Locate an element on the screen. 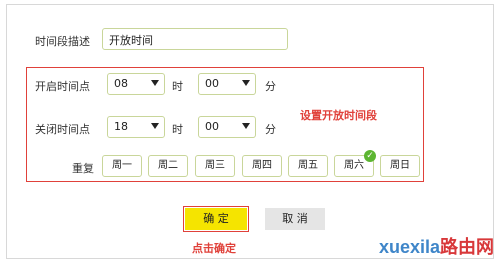 The image size is (500, 263). watermark-en: xuexila is located at coordinates (409, 247).